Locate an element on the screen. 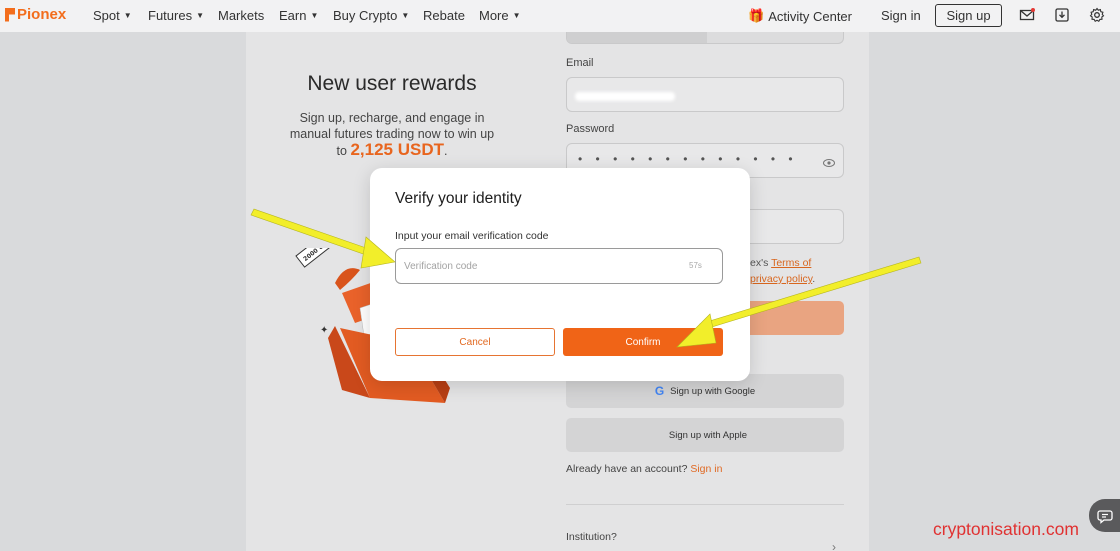  promo-title: New user rewards is located at coordinates (392, 83).